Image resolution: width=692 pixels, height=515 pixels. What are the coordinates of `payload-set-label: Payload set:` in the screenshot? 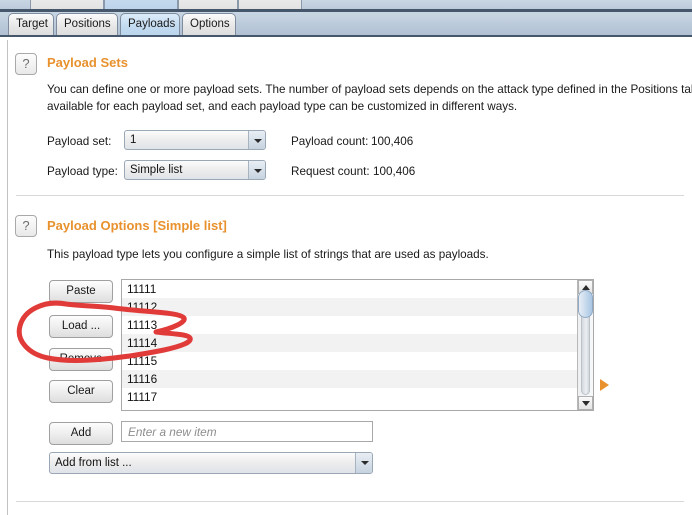 It's located at (79, 141).